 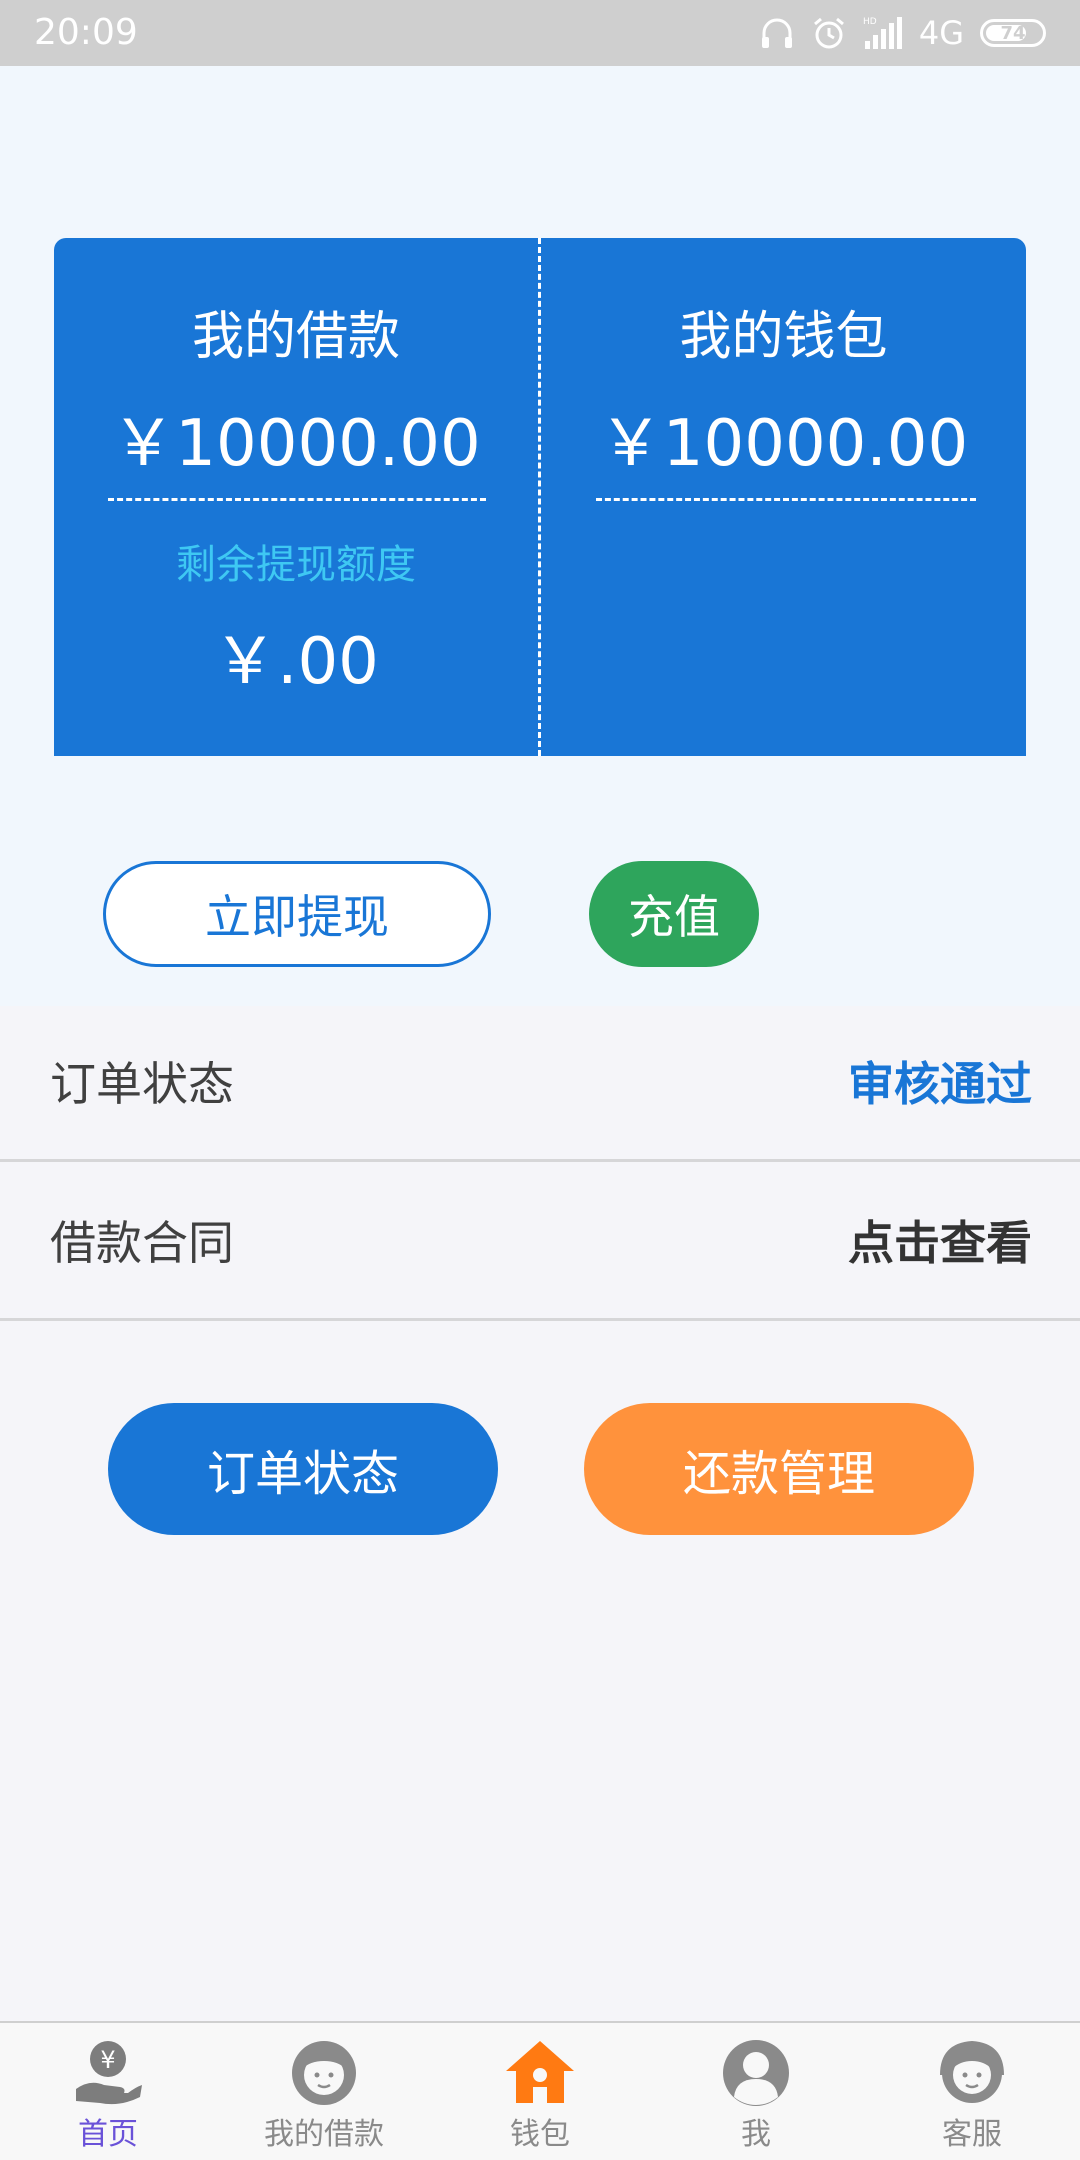 I want to click on tab-my-loans: 我的借款, so click(x=324, y=2091).